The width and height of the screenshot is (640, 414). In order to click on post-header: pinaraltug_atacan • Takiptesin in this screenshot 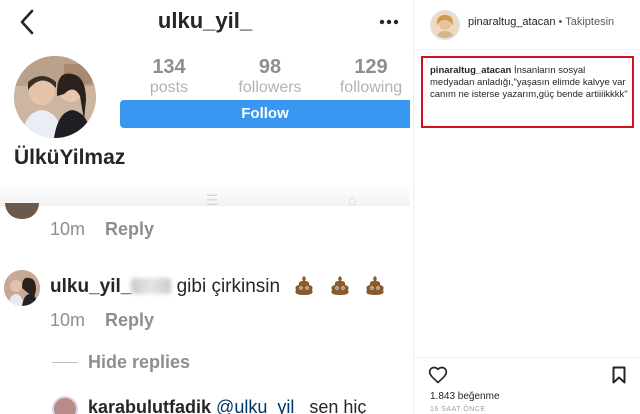, I will do `click(541, 22)`.